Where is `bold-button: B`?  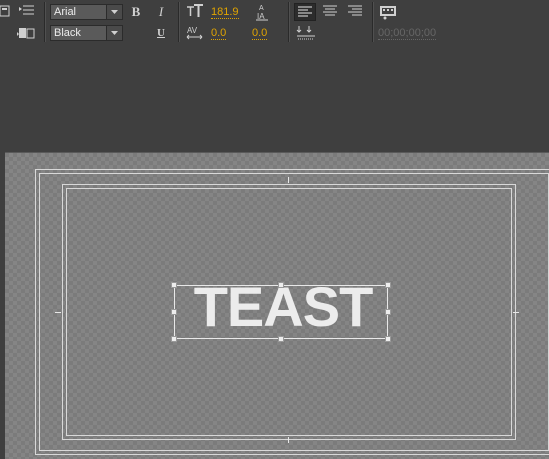 bold-button: B is located at coordinates (136, 12).